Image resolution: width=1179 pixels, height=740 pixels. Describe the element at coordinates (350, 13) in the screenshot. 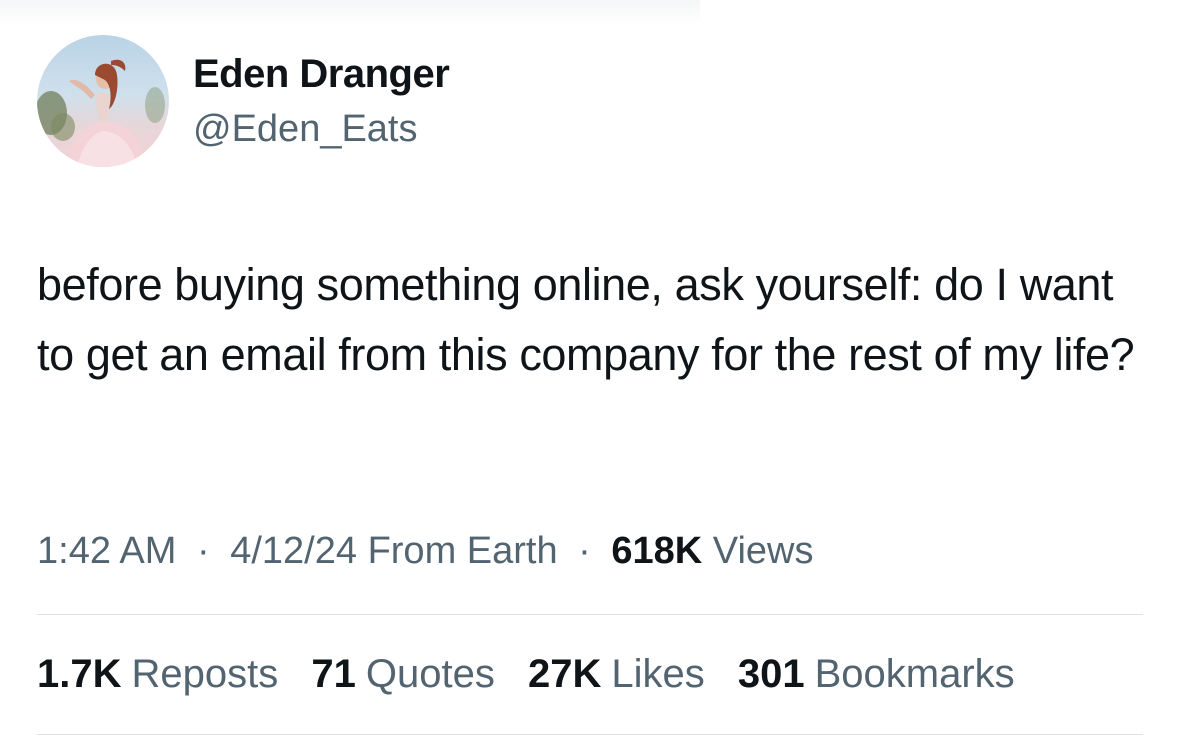

I see `top-edge-shadow` at that location.